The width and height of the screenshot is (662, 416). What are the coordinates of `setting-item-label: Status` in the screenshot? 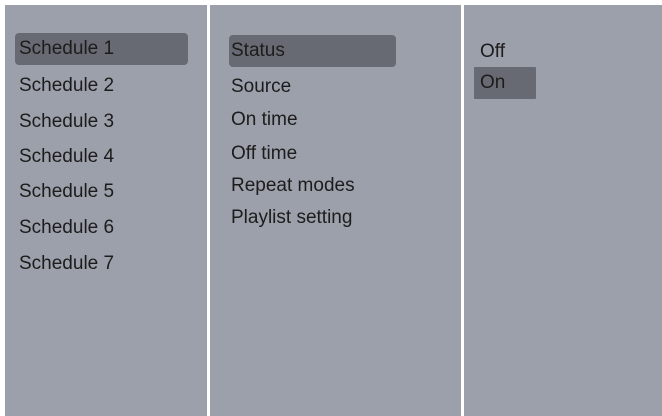 It's located at (258, 50).